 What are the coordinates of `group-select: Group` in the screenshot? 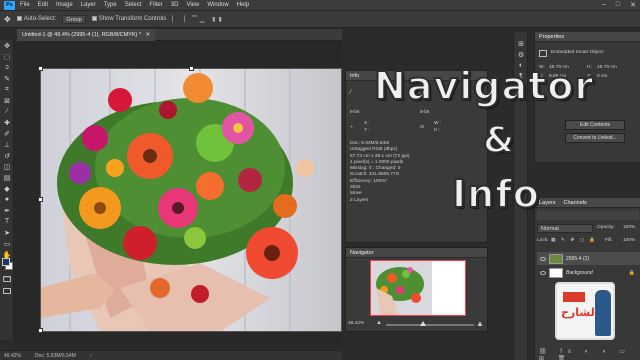 It's located at (74, 19).